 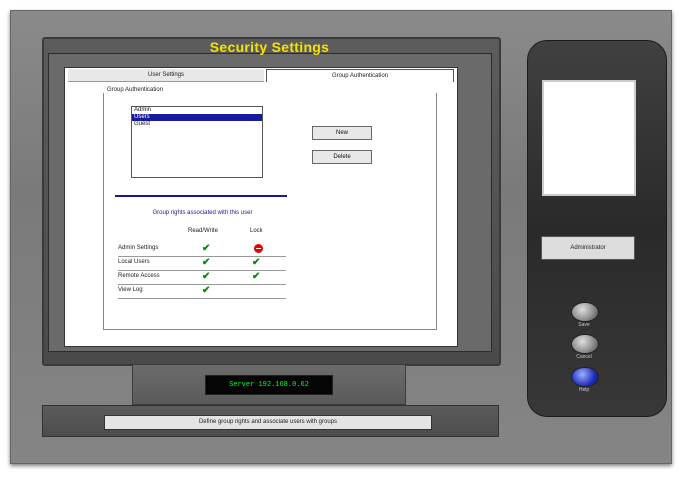 What do you see at coordinates (584, 357) in the screenshot?
I see `cancel-label: Cancel` at bounding box center [584, 357].